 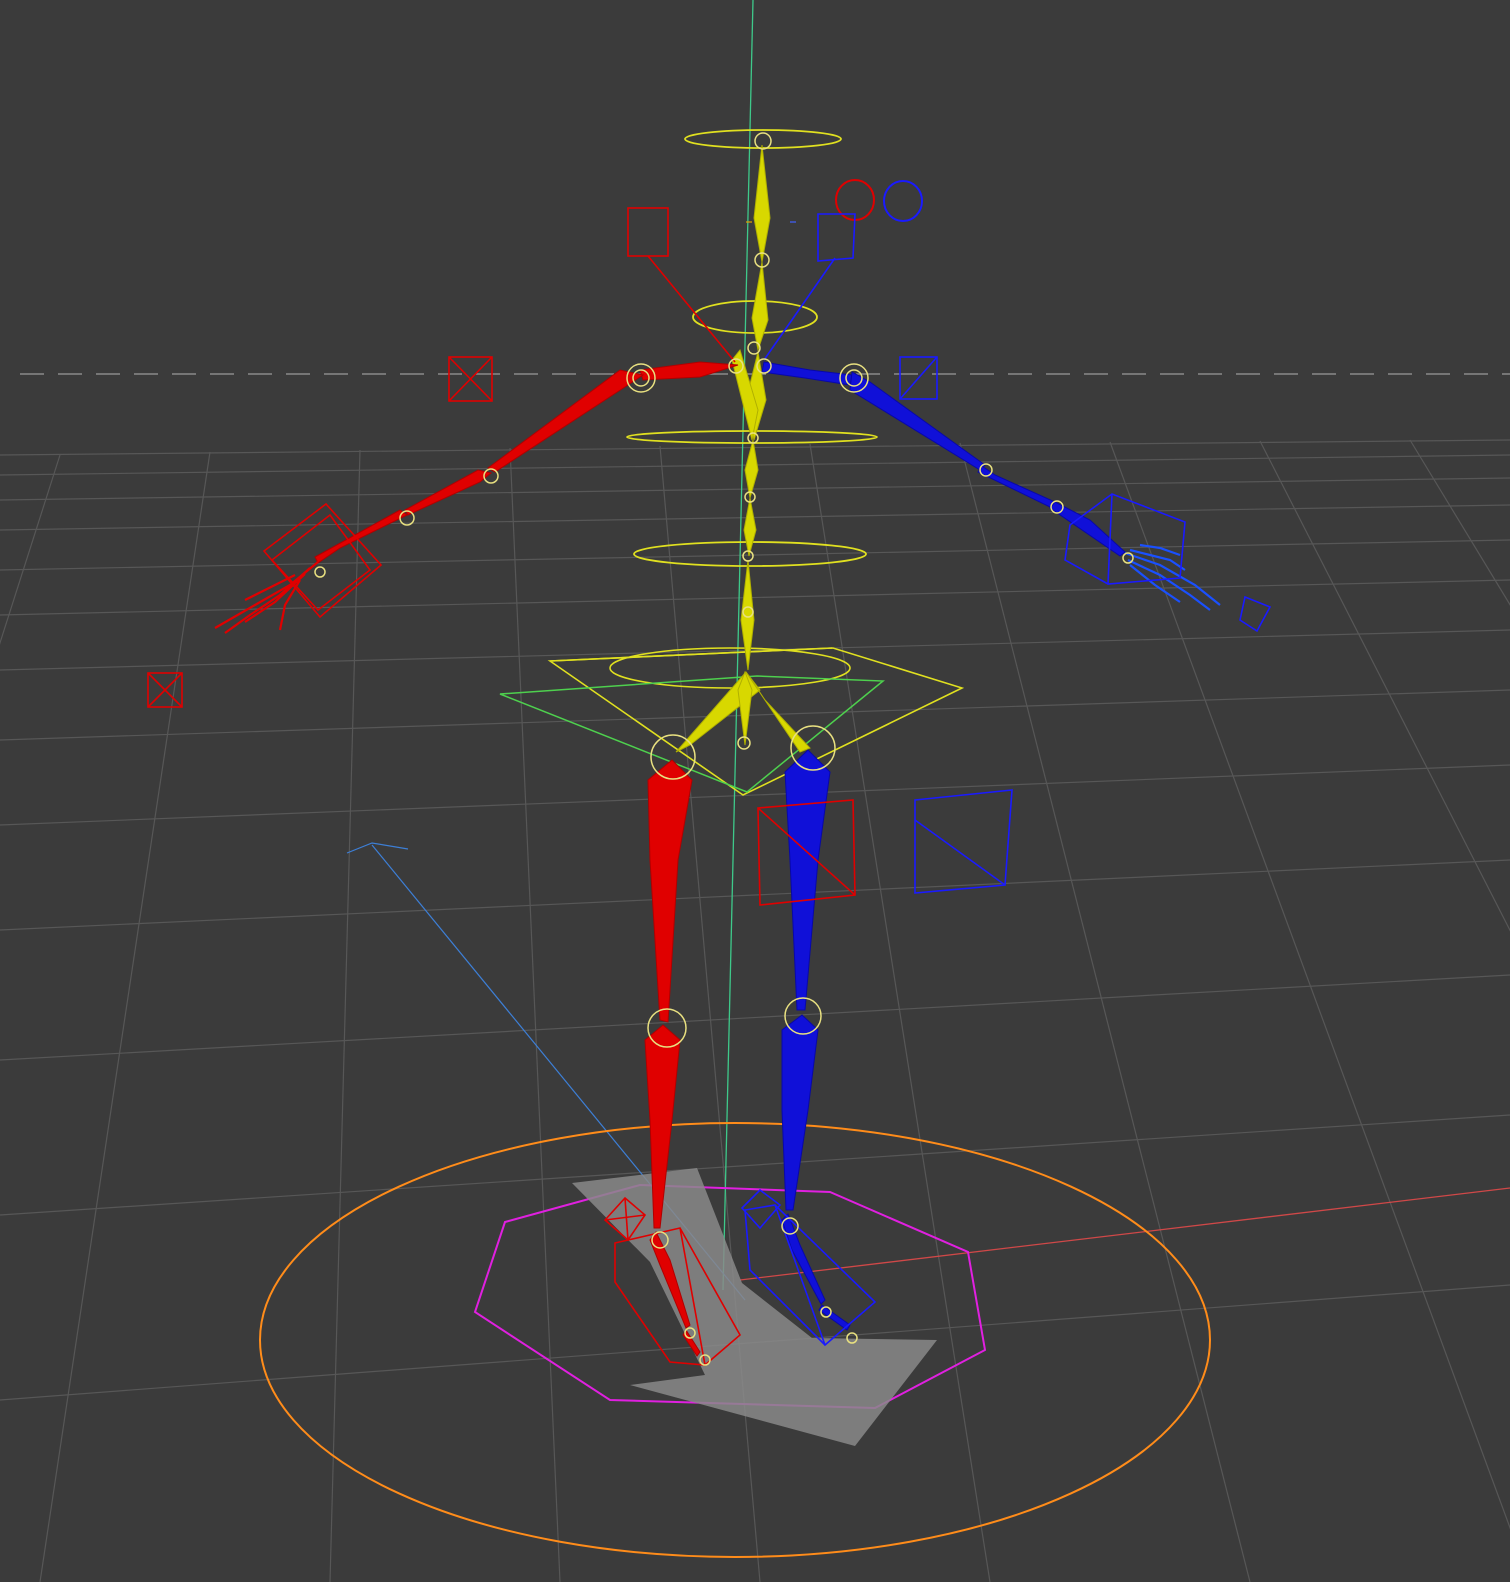 What do you see at coordinates (1172, 577) in the screenshot?
I see `right-hand-fingers` at bounding box center [1172, 577].